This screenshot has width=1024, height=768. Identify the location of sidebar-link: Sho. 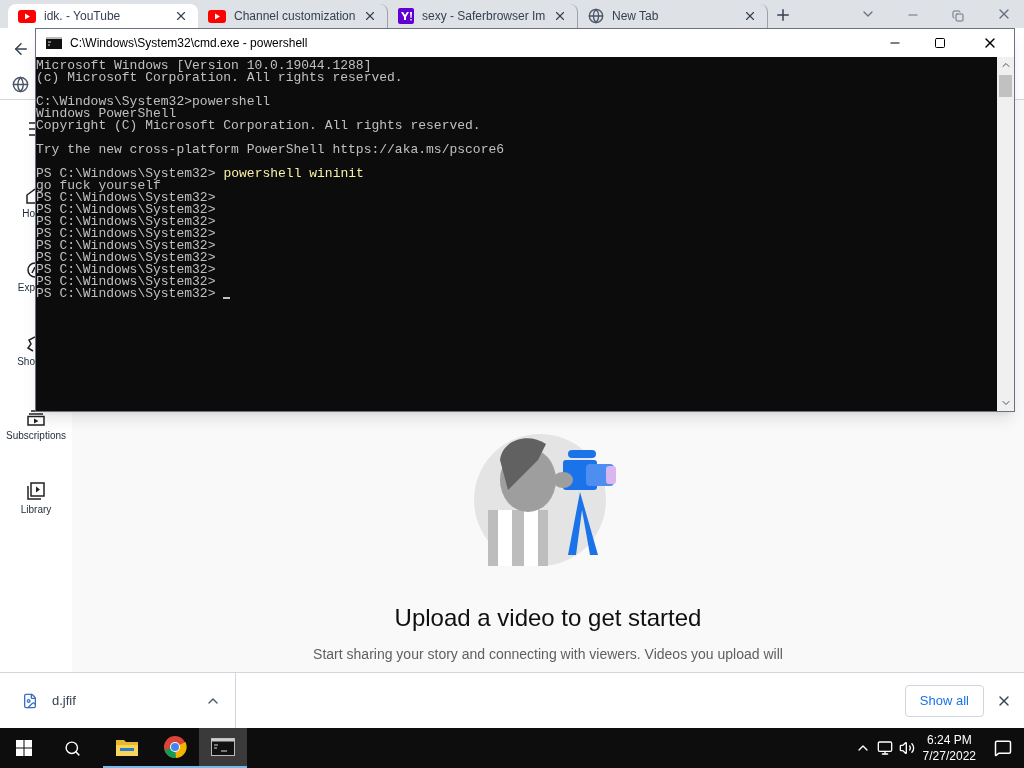
(26, 362).